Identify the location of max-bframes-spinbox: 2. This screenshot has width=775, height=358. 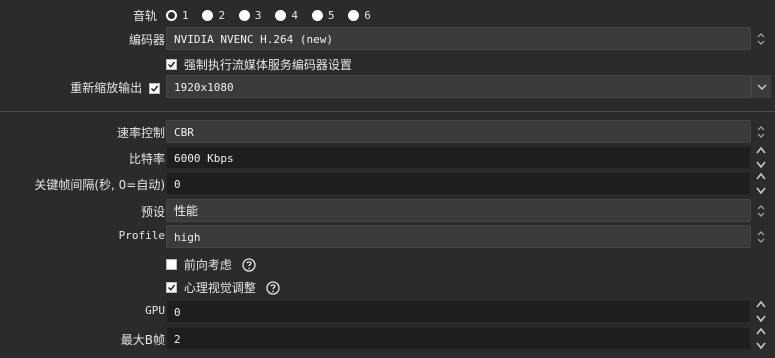
(458, 338).